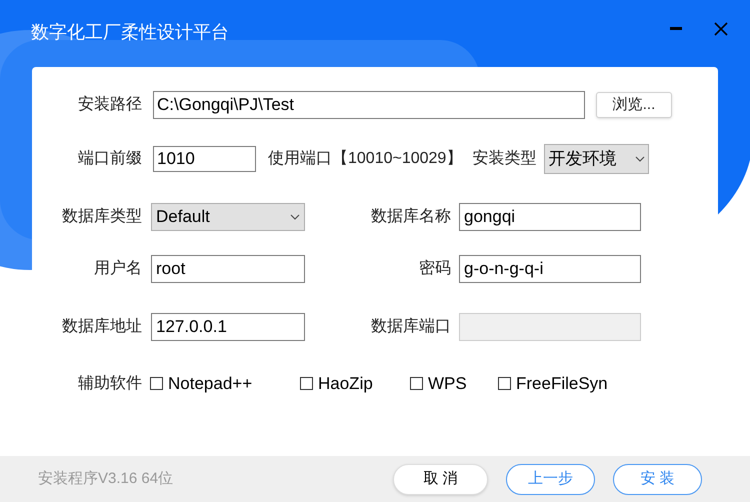  Describe the element at coordinates (228, 217) in the screenshot. I see `dropdown: Default` at that location.